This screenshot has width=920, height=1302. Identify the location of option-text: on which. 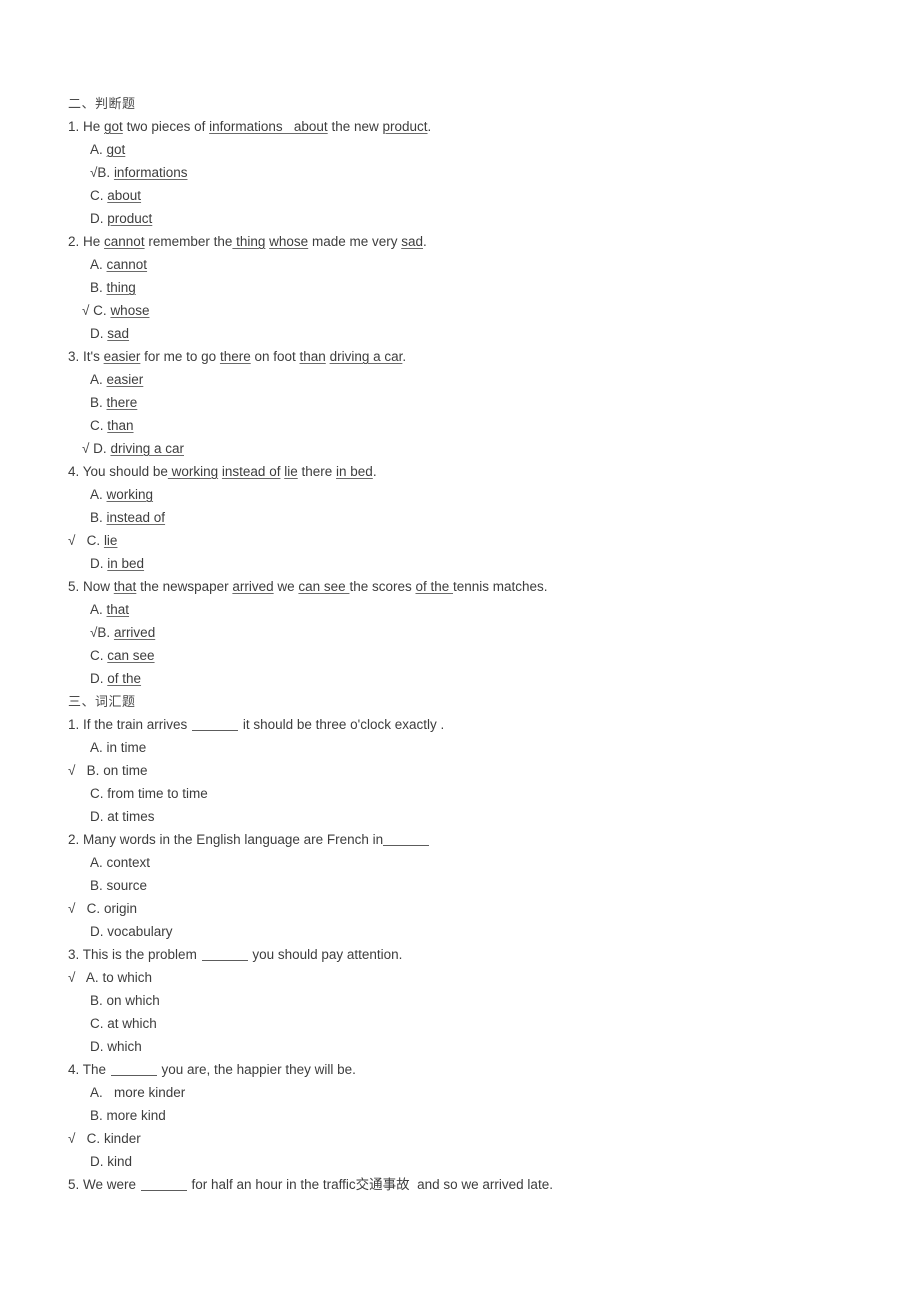
(133, 1000).